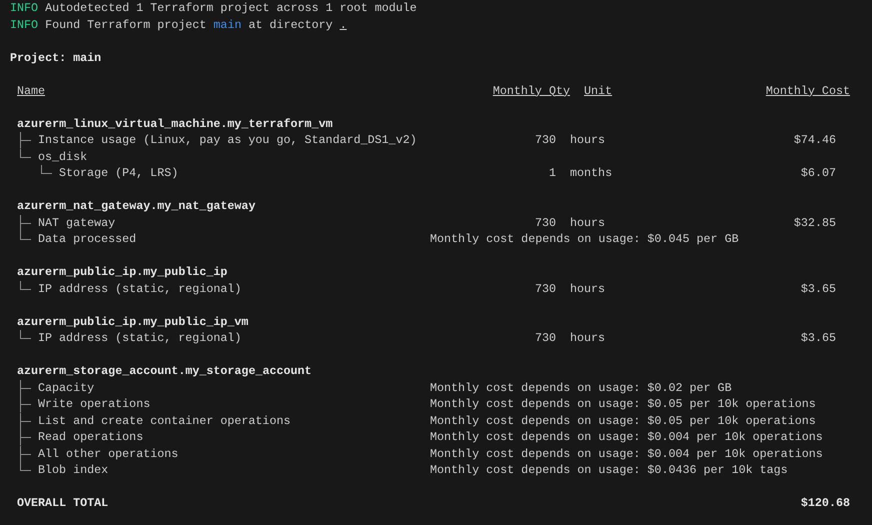 The width and height of the screenshot is (872, 525). Describe the element at coordinates (598, 91) in the screenshot. I see `column-header: Unit` at that location.